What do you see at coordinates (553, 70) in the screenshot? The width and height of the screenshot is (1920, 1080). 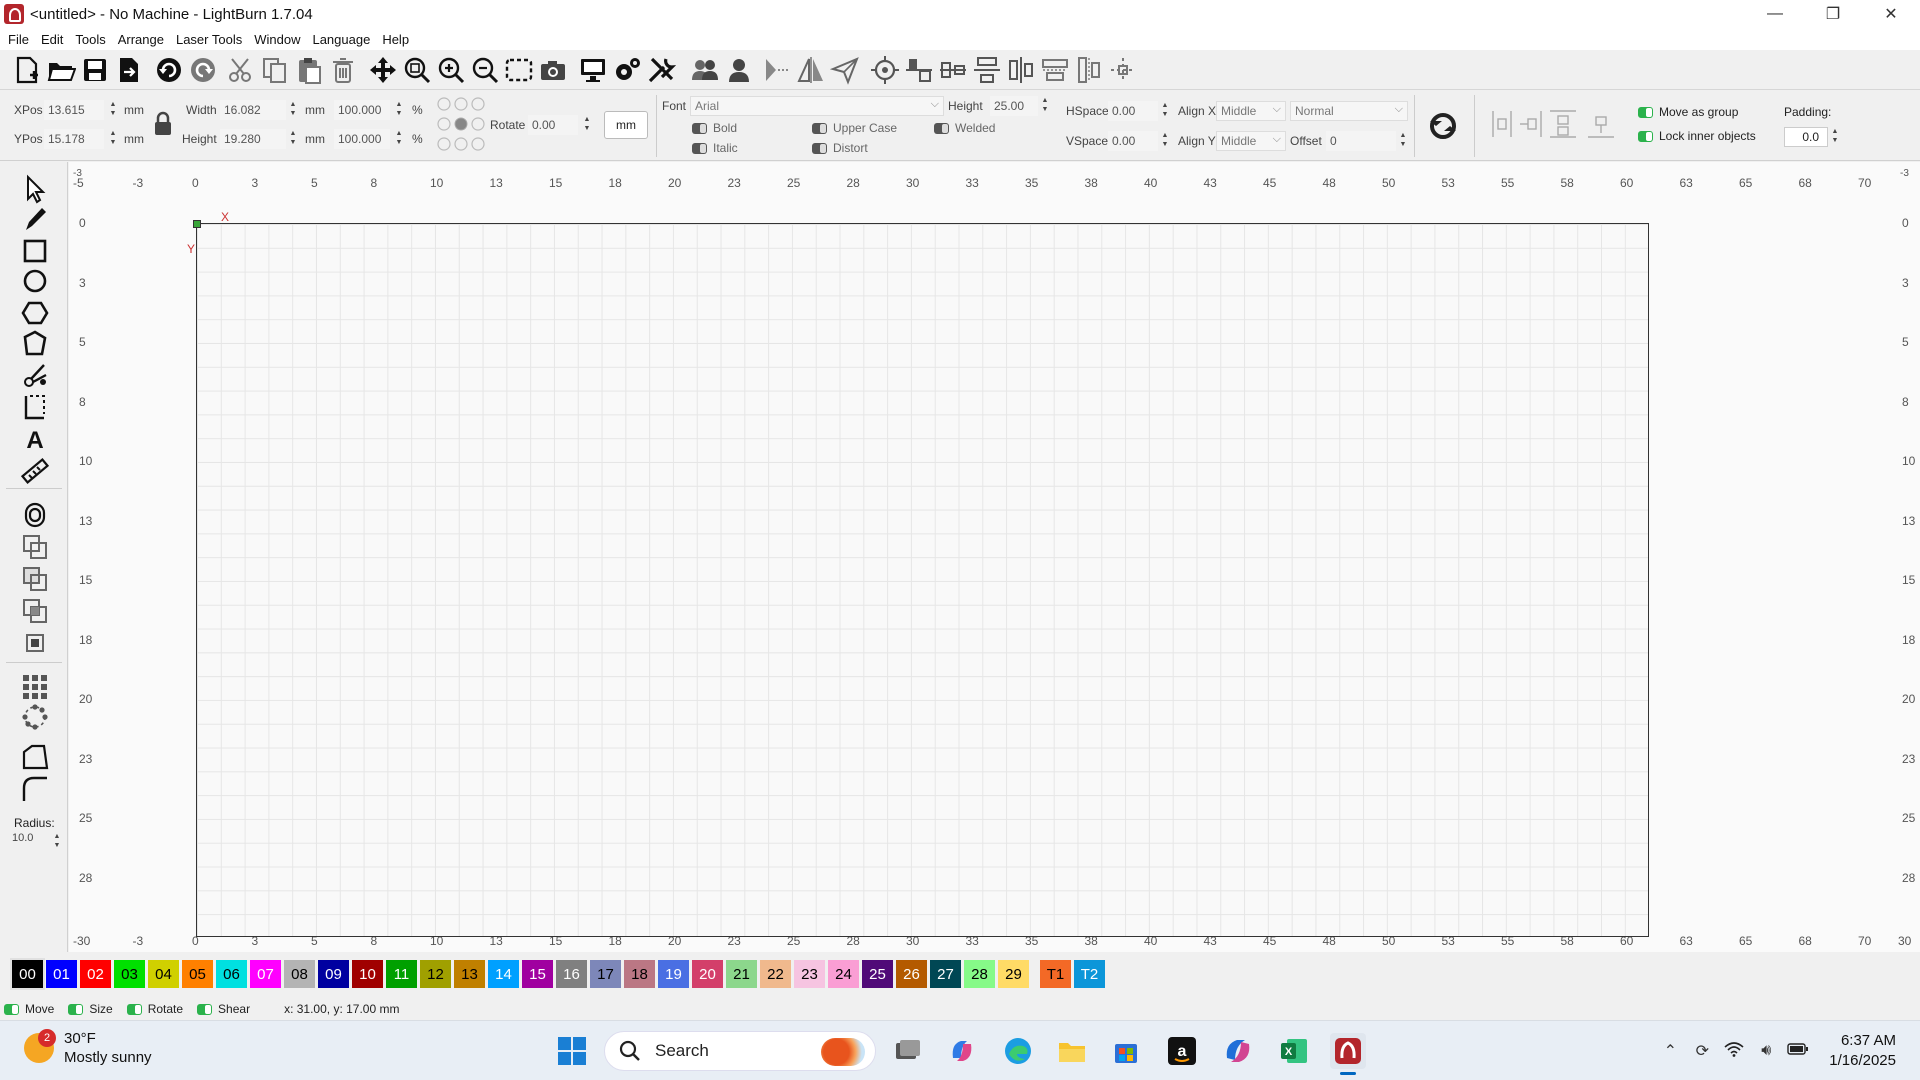 I see `camera-icon` at bounding box center [553, 70].